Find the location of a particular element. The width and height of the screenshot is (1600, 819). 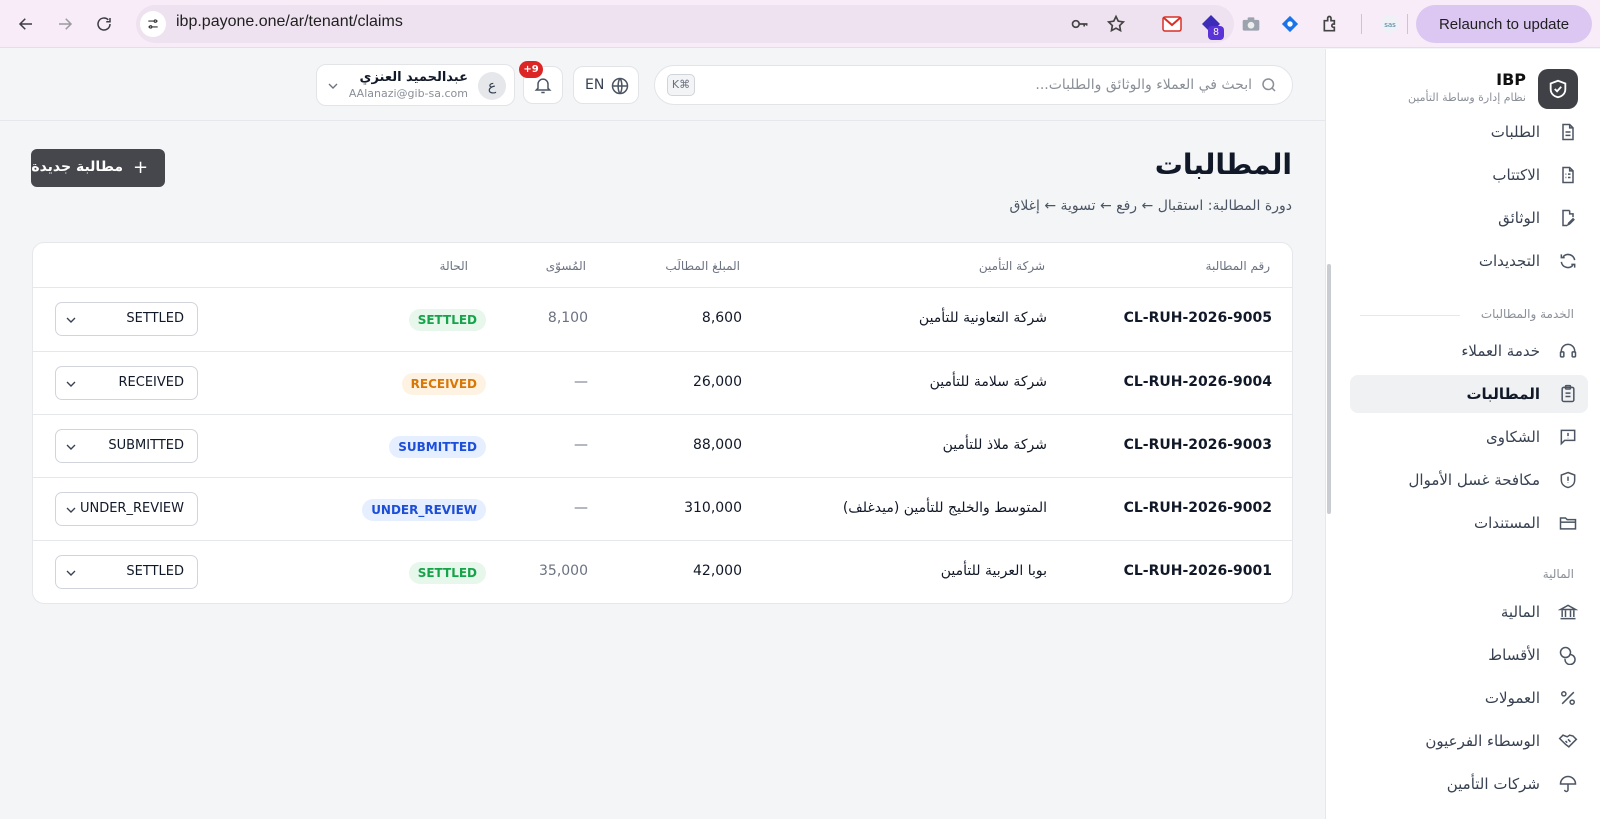

extension-badge: 8 is located at coordinates (1216, 33).